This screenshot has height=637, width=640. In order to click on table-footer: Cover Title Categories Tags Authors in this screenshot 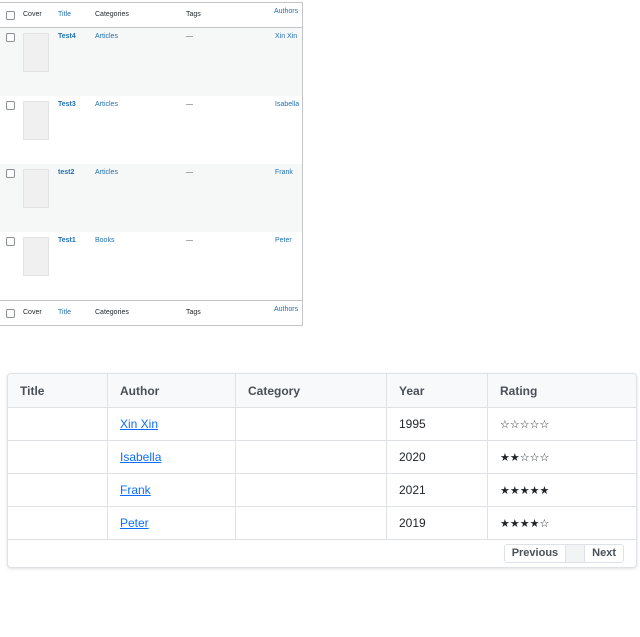, I will do `click(151, 312)`.